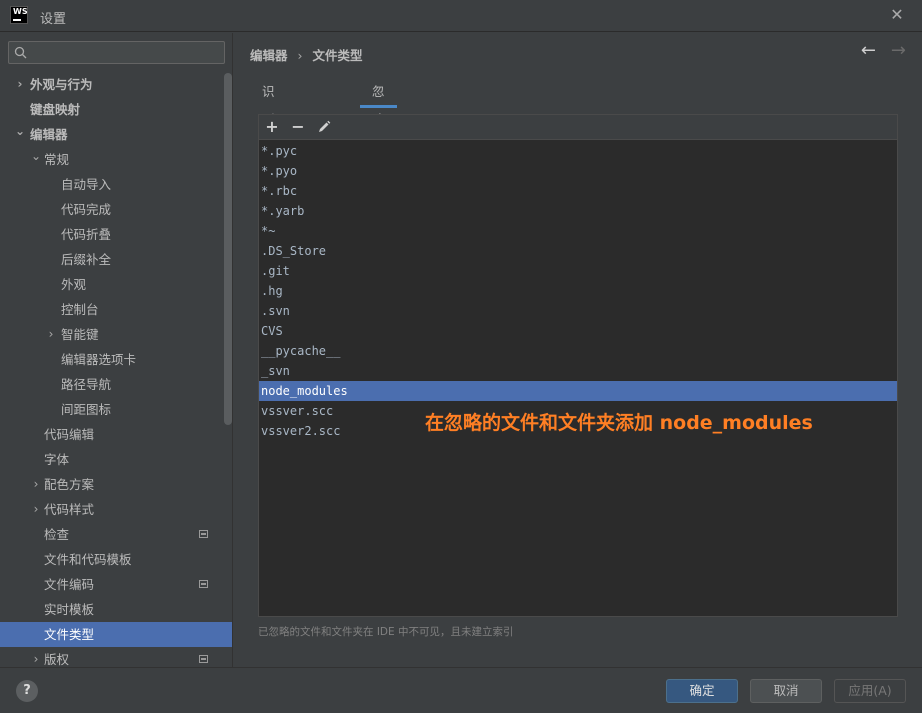 The image size is (922, 713). What do you see at coordinates (112, 434) in the screenshot?
I see `sidebar-item: 代码编辑` at bounding box center [112, 434].